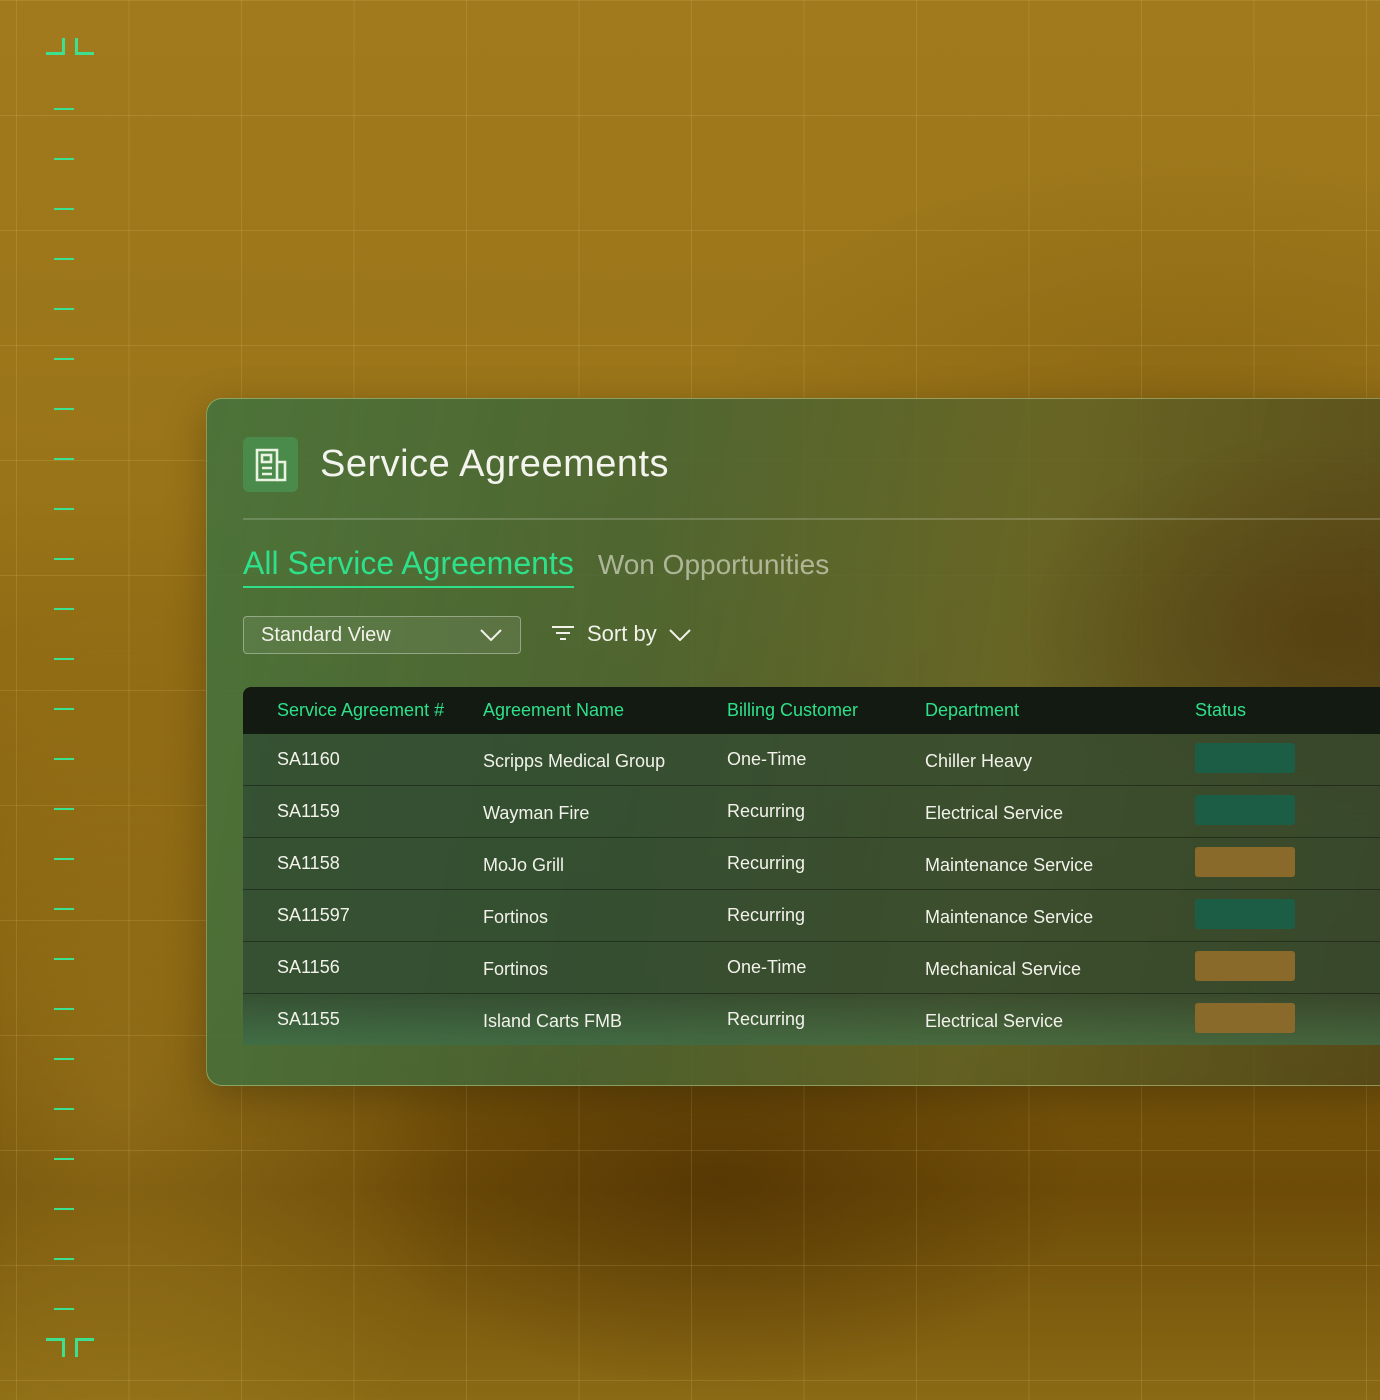 The height and width of the screenshot is (1400, 1380). What do you see at coordinates (826, 710) in the screenshot?
I see `column-header-billing-customer: Billing Customer` at bounding box center [826, 710].